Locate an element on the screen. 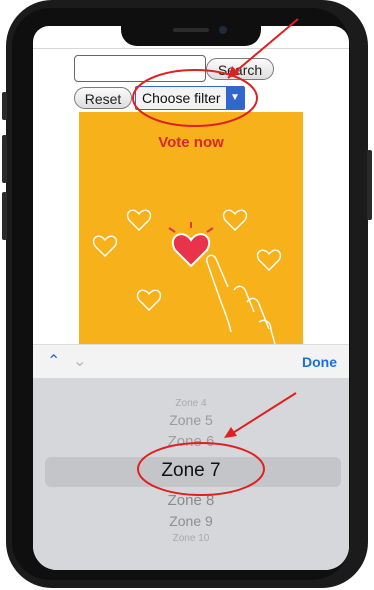  filter-select: Choose filter ▼ is located at coordinates (190, 98).